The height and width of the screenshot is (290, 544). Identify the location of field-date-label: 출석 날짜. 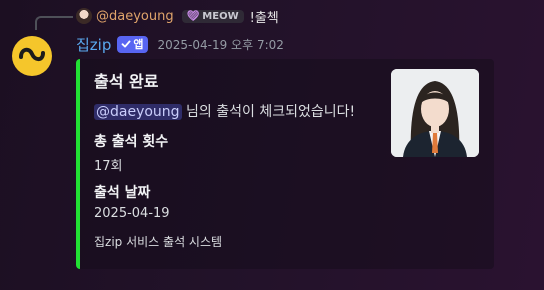
(122, 193).